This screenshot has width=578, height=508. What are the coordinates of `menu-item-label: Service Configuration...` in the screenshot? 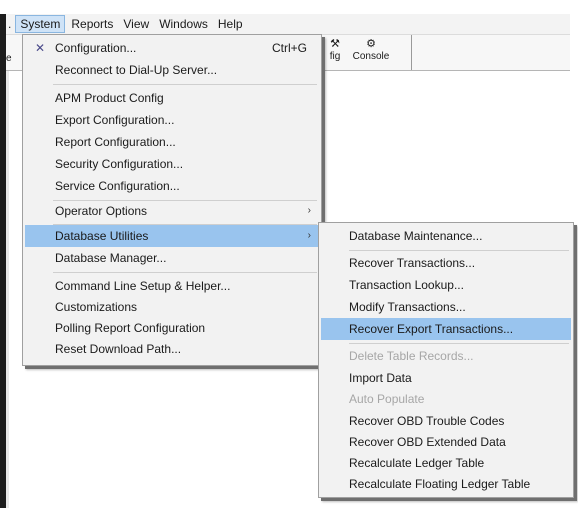 It's located at (117, 186).